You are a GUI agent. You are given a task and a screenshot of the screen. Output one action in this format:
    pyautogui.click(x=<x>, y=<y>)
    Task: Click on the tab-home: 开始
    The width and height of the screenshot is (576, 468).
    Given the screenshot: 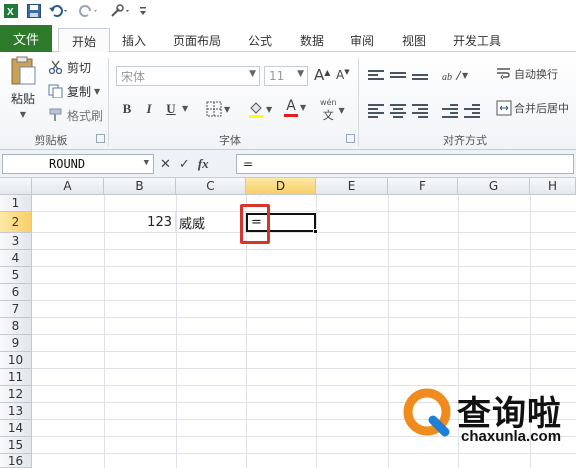 What is the action you would take?
    pyautogui.click(x=84, y=40)
    